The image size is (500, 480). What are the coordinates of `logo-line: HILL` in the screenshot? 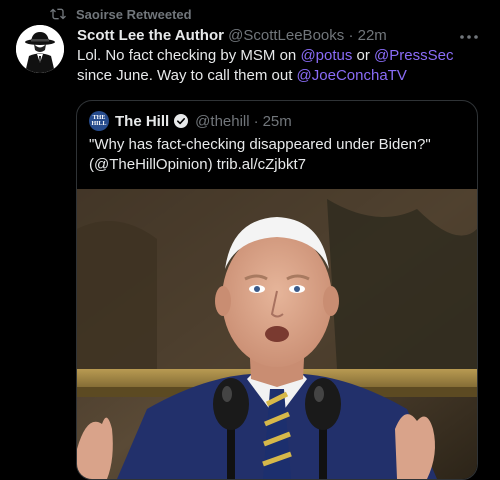 It's located at (99, 124).